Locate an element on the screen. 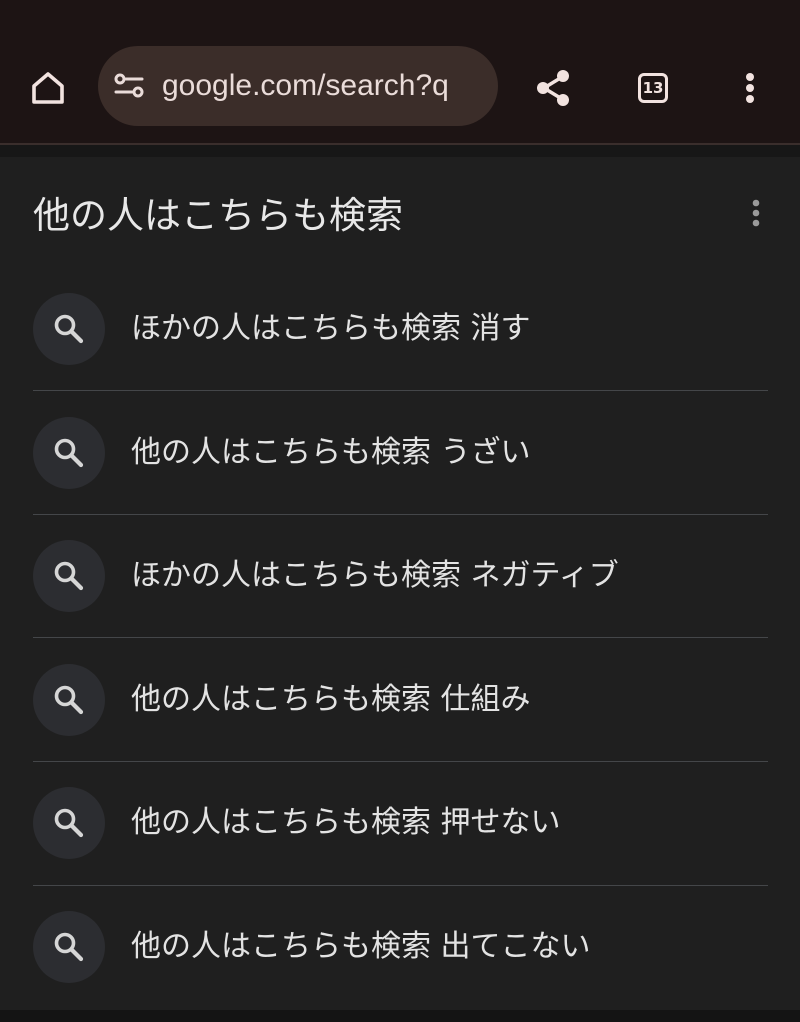 This screenshot has width=800, height=1022. suggestion-item: 他の人はこちらも検索 出てこない is located at coordinates (400, 947).